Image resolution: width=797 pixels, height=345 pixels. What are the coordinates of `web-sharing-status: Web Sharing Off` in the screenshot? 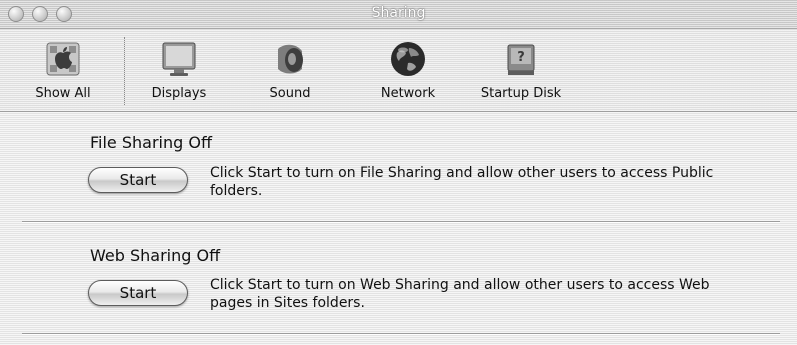 It's located at (155, 255).